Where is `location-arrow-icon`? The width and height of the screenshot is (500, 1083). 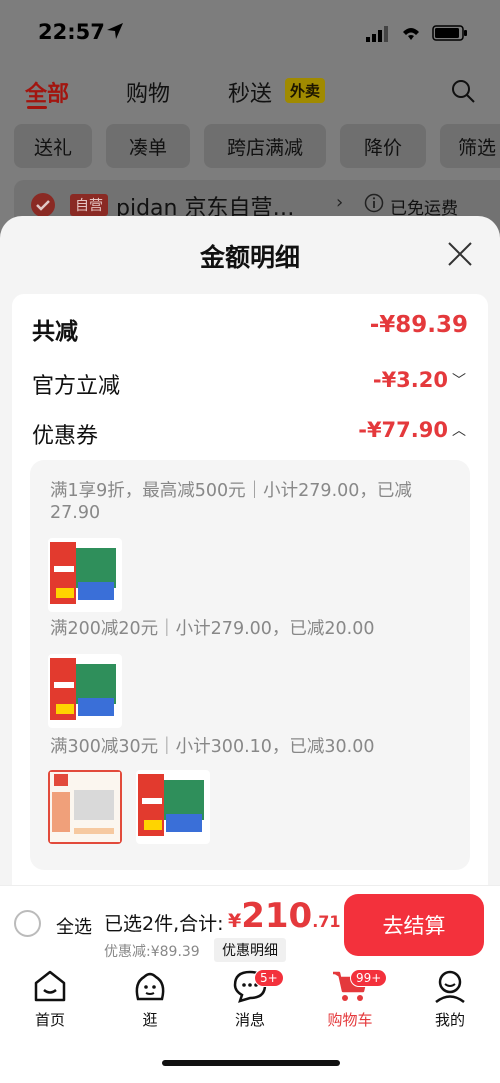 location-arrow-icon is located at coordinates (115, 31).